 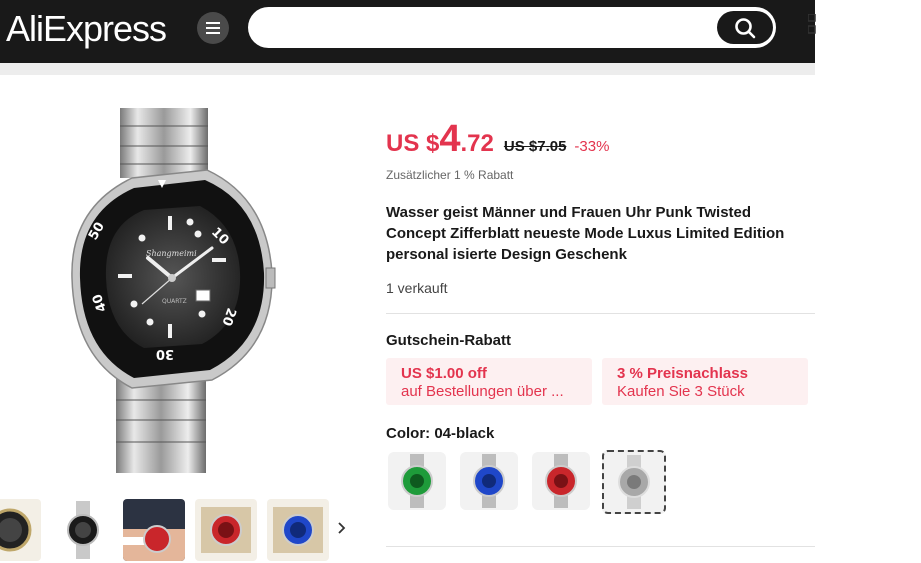 I want to click on coupon-card-2: 3 % Preisnachlass Kaufen Sie 3 Stück, so click(x=705, y=381).